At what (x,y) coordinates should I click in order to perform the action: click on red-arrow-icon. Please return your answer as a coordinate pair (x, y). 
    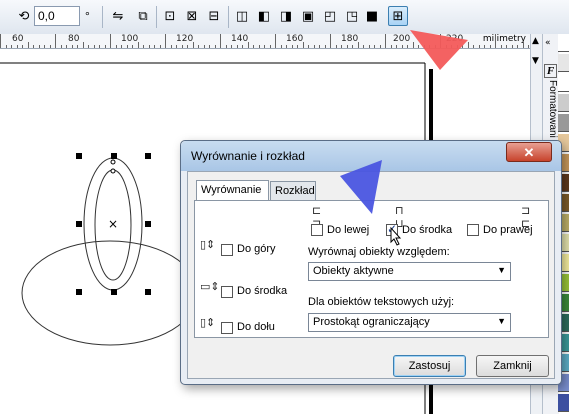
    Looking at the image, I should click on (439, 50).